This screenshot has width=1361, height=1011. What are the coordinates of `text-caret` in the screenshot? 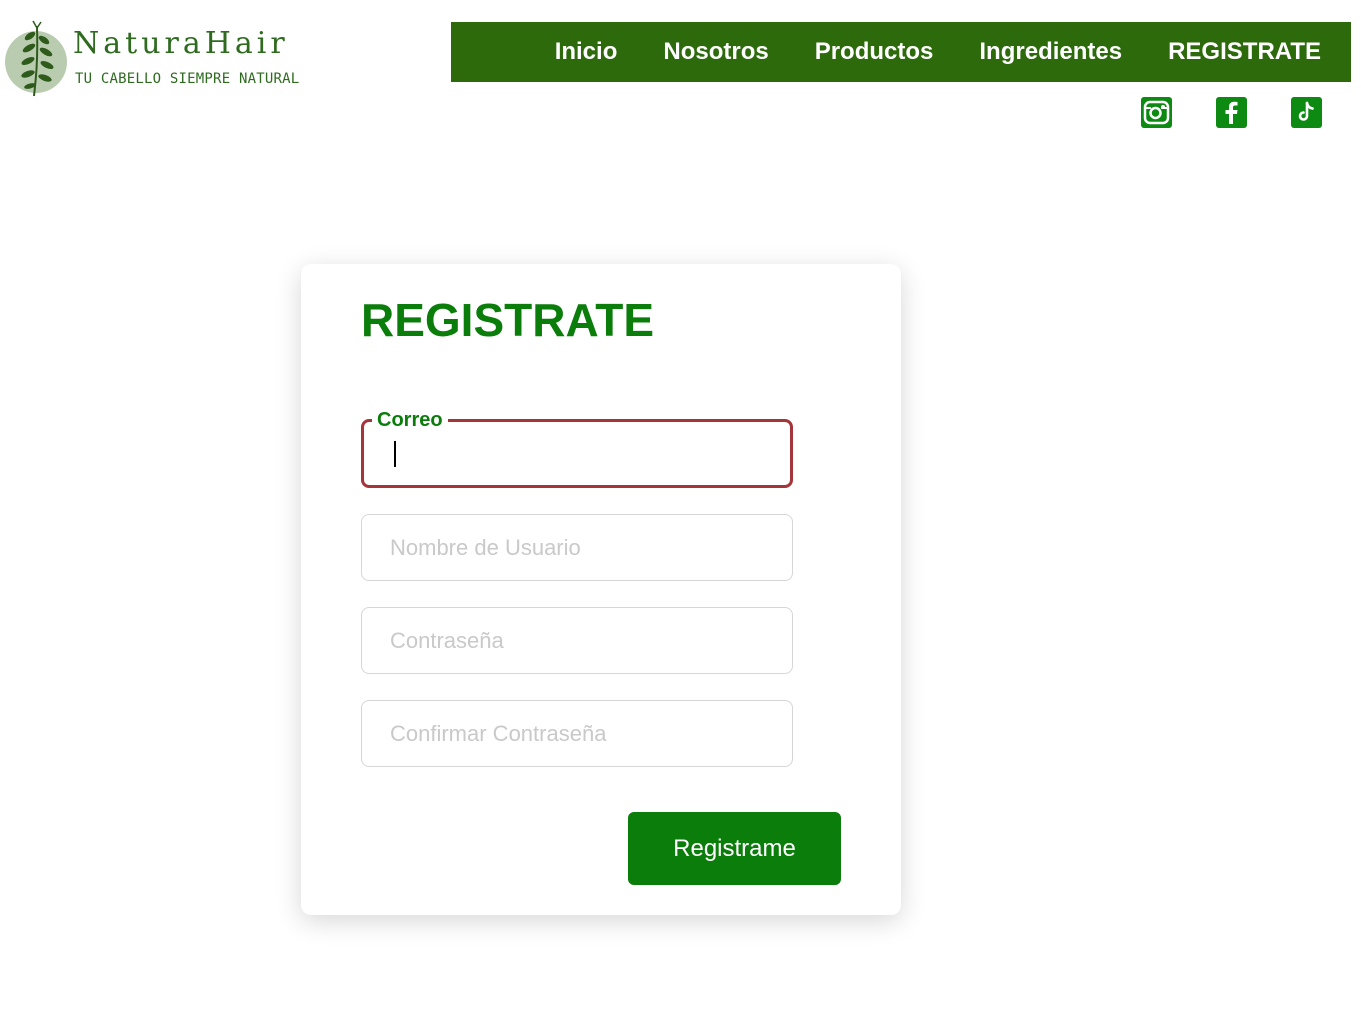 It's located at (395, 454).